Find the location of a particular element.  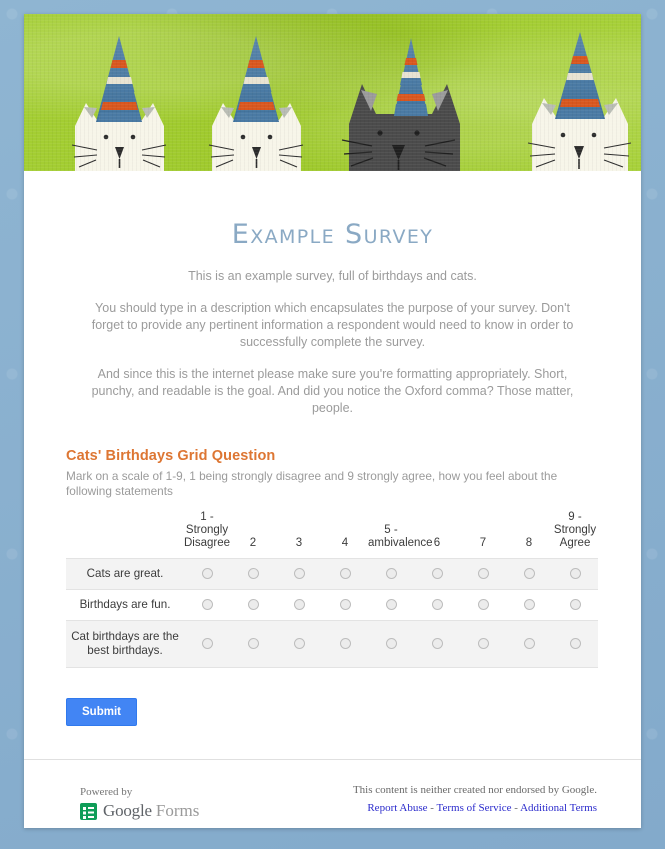

grid-cell-r3c6 is located at coordinates (437, 644).